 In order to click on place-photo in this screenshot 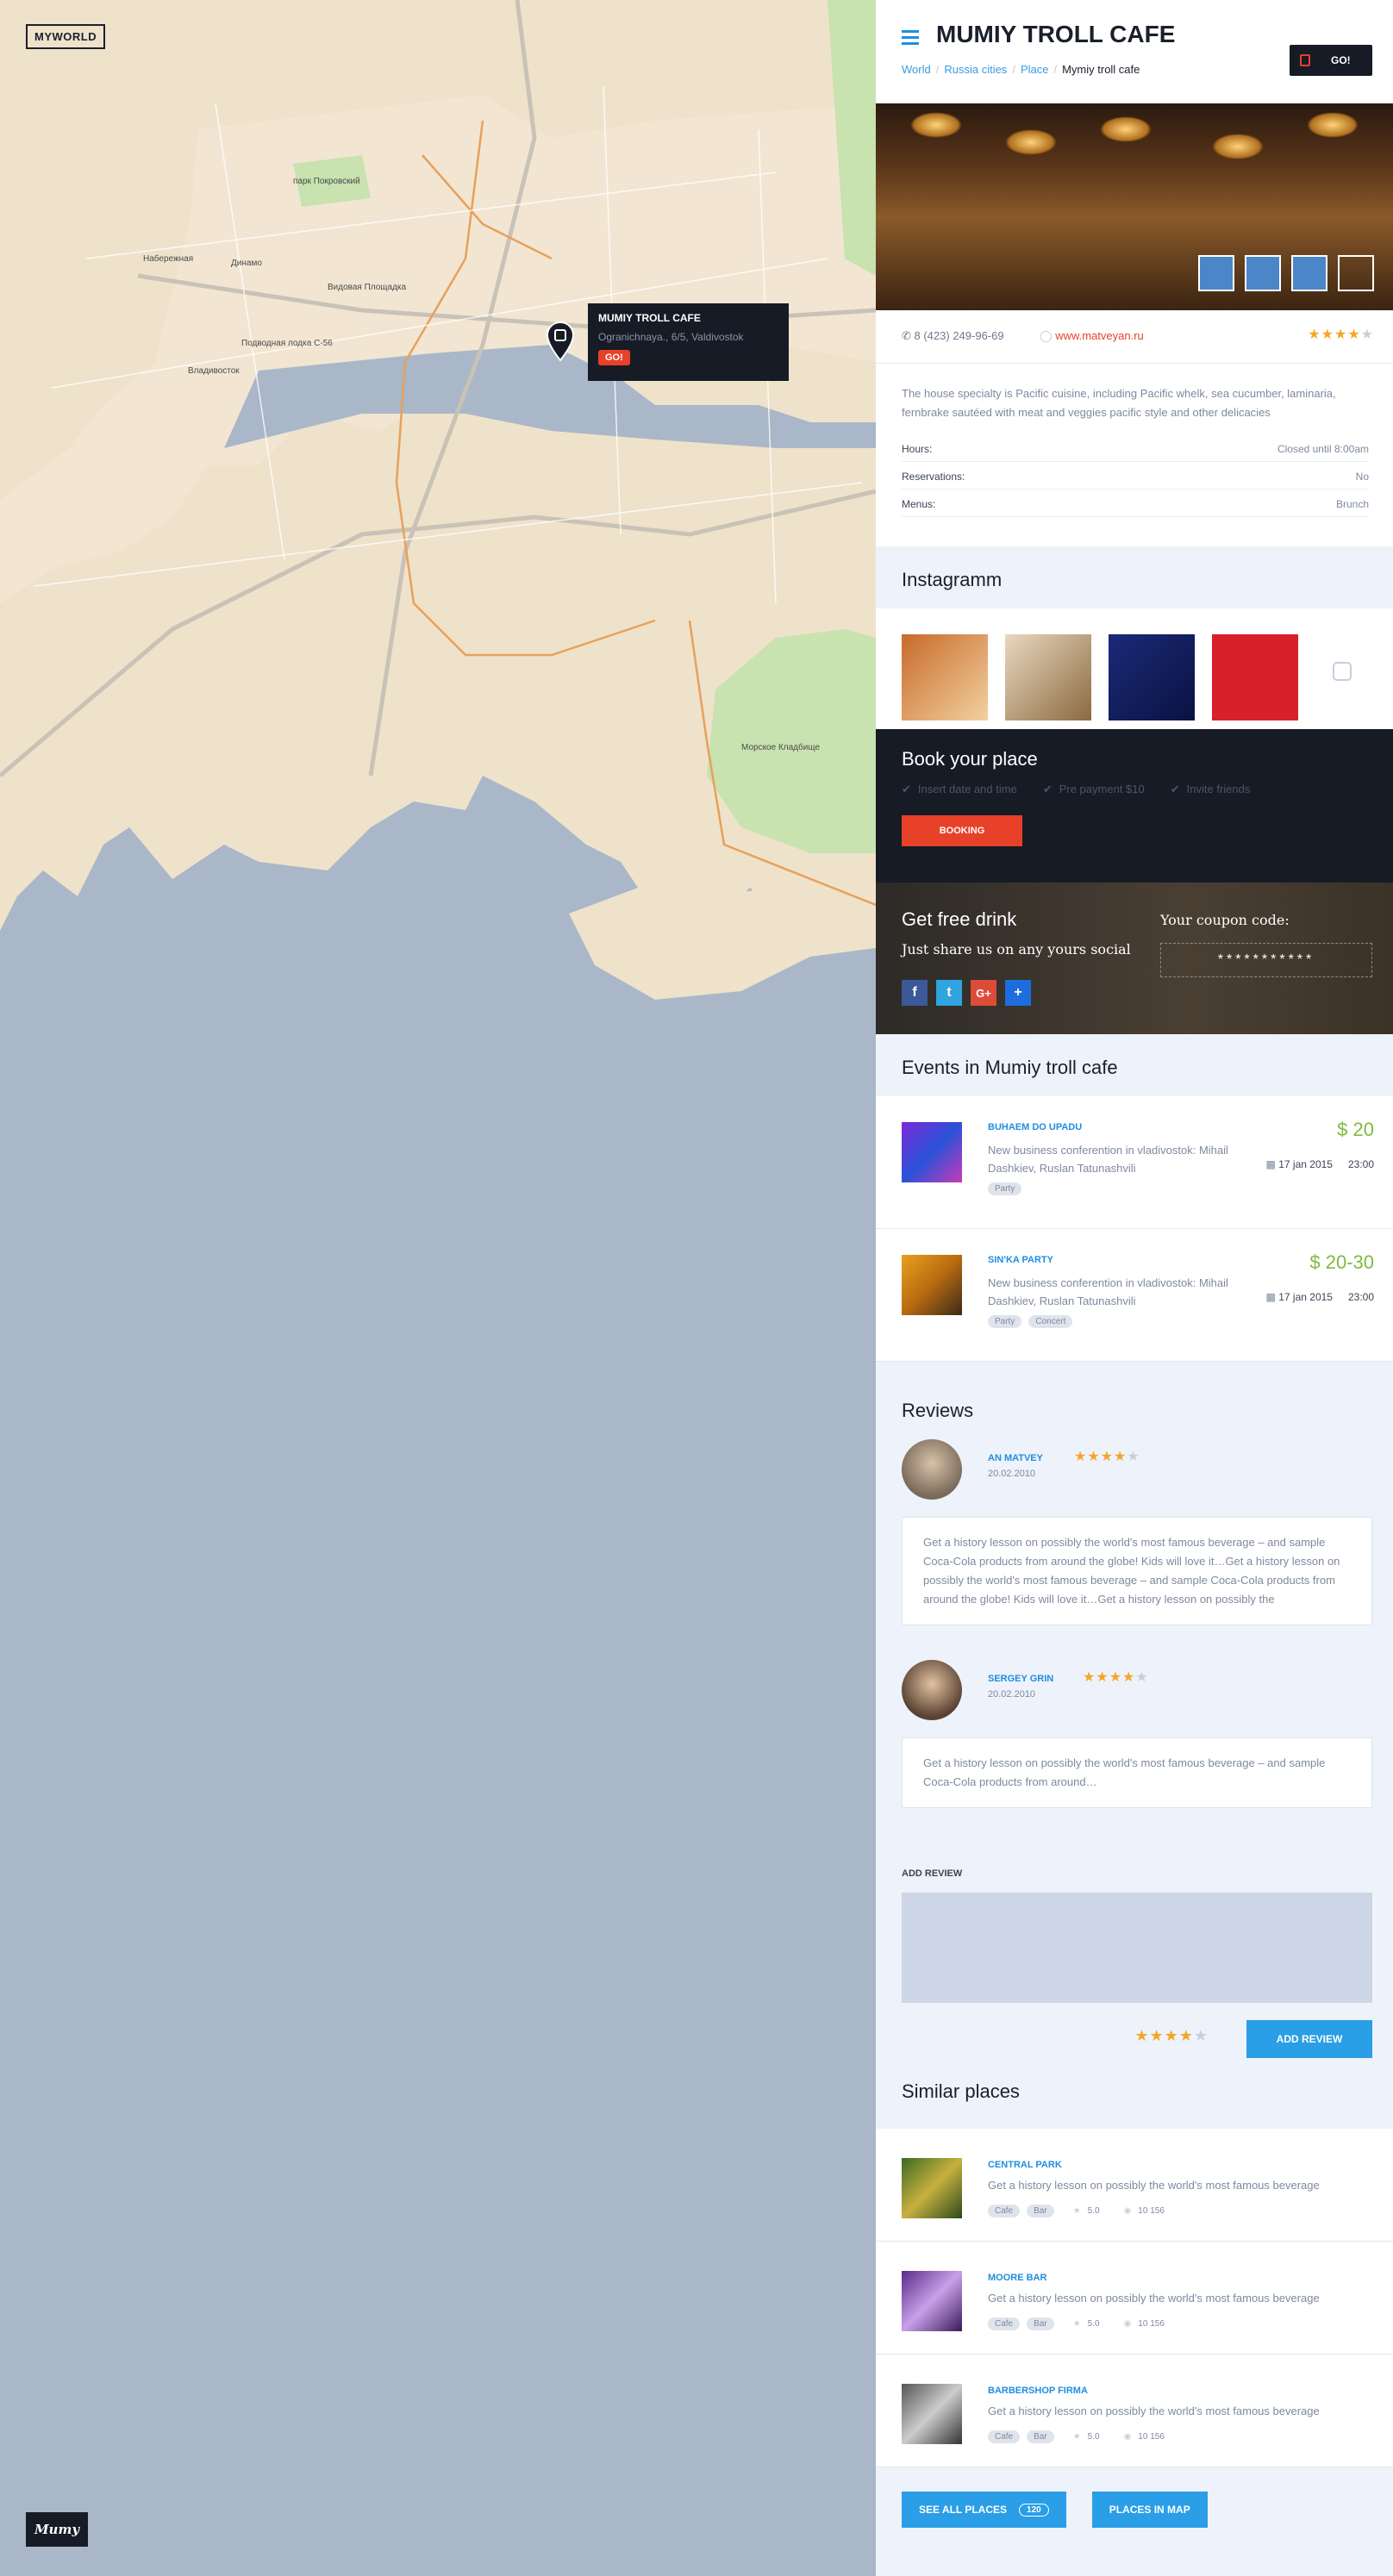, I will do `click(1135, 206)`.